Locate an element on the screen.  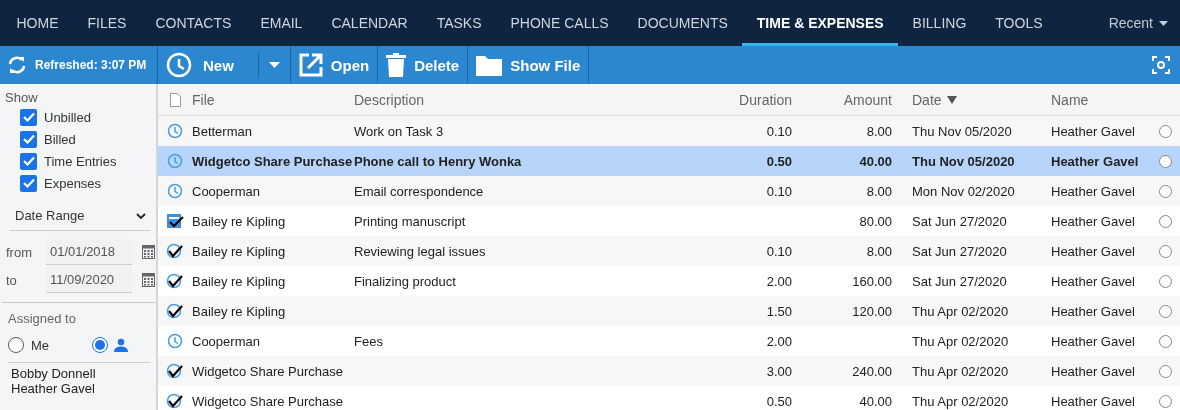
person-name: Bobby Donnell is located at coordinates (78, 373).